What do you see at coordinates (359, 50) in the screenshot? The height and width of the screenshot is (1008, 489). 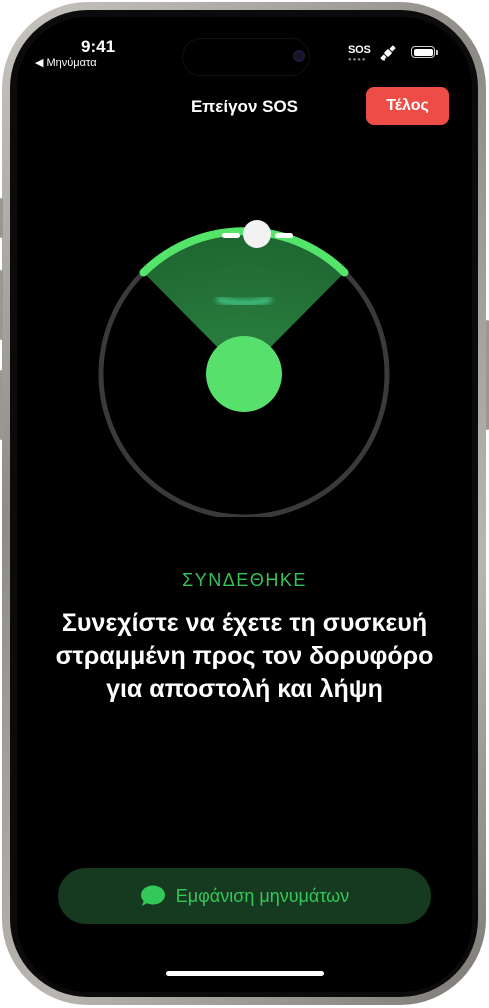 I see `sos-indicator: SOS` at bounding box center [359, 50].